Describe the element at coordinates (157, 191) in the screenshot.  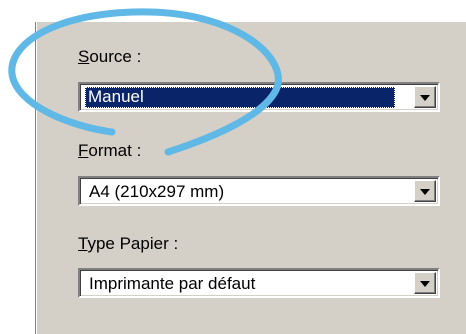
I see `format-dropdown-value: A4 (210x297 mm)` at that location.